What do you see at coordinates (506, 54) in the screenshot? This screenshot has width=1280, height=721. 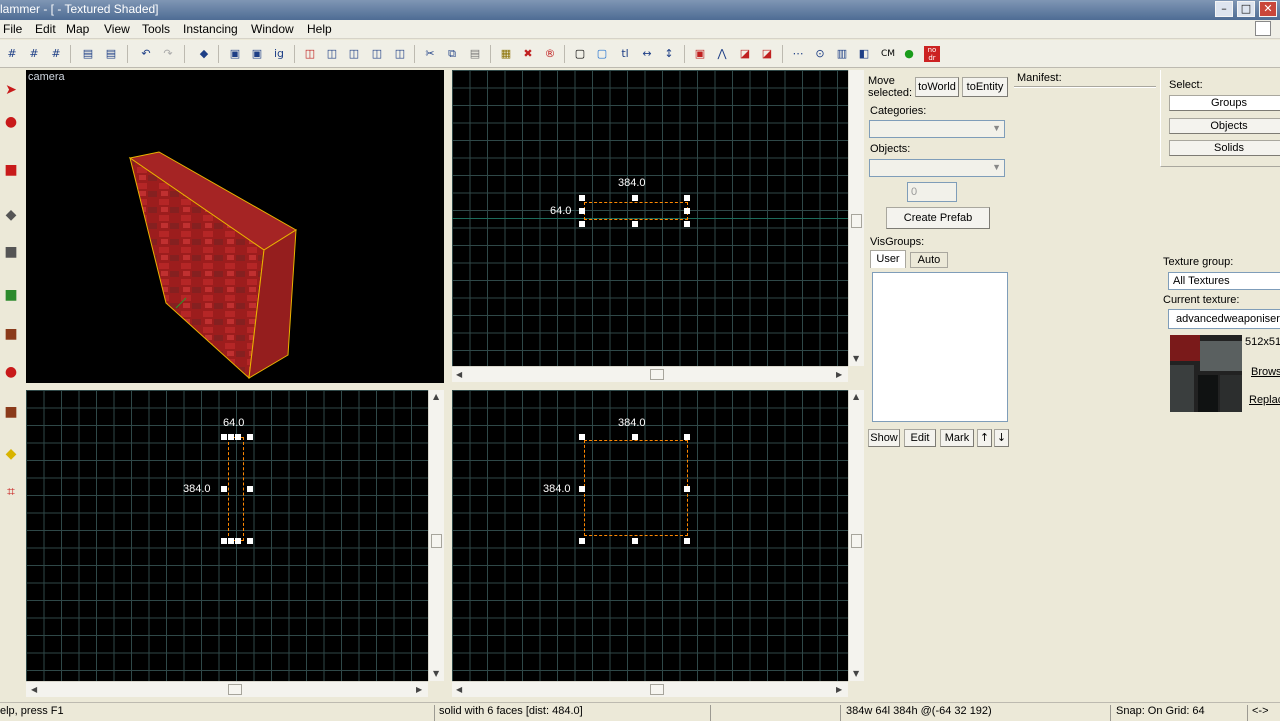 I see `carve-icon: ▦` at bounding box center [506, 54].